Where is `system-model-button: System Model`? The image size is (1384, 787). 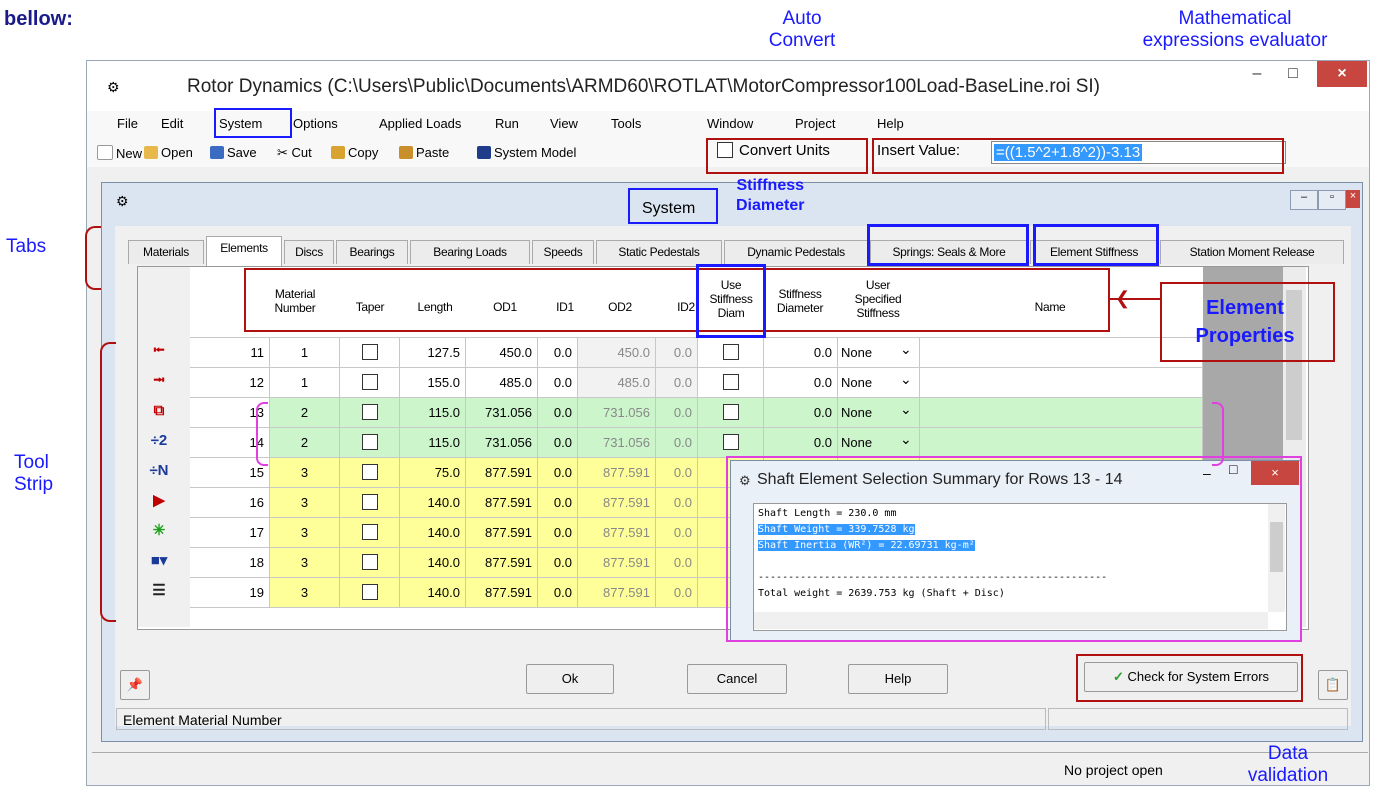
system-model-button: System Model is located at coordinates (526, 152).